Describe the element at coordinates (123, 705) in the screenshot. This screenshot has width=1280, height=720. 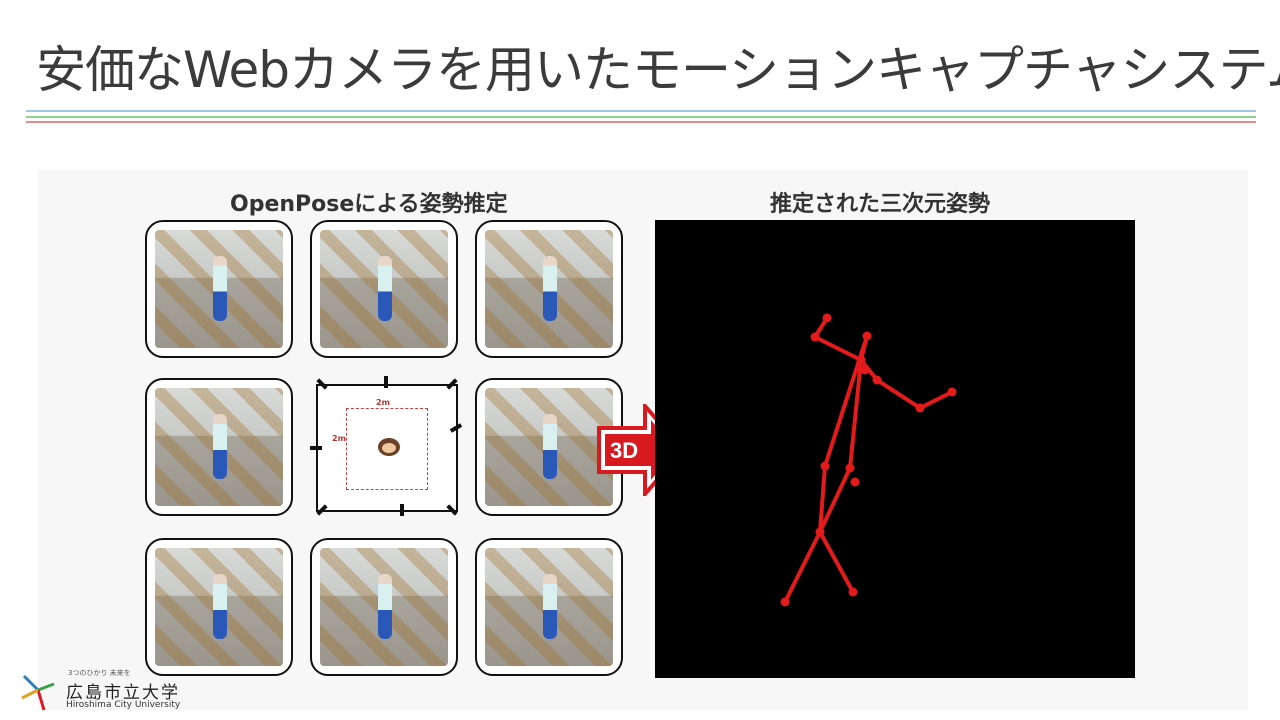
I see `logo-name-en: Hiroshima City University` at that location.